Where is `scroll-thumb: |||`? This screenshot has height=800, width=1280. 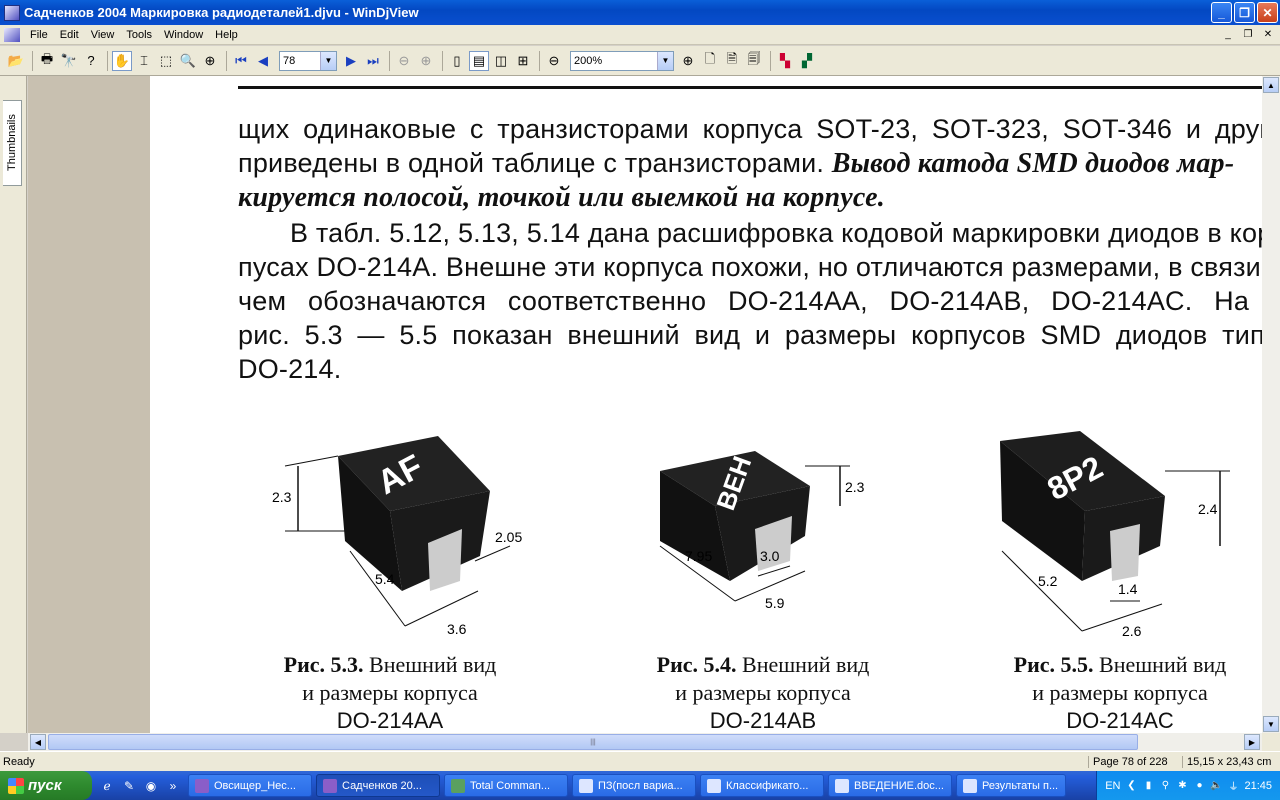
scroll-thumb: ||| is located at coordinates (593, 742).